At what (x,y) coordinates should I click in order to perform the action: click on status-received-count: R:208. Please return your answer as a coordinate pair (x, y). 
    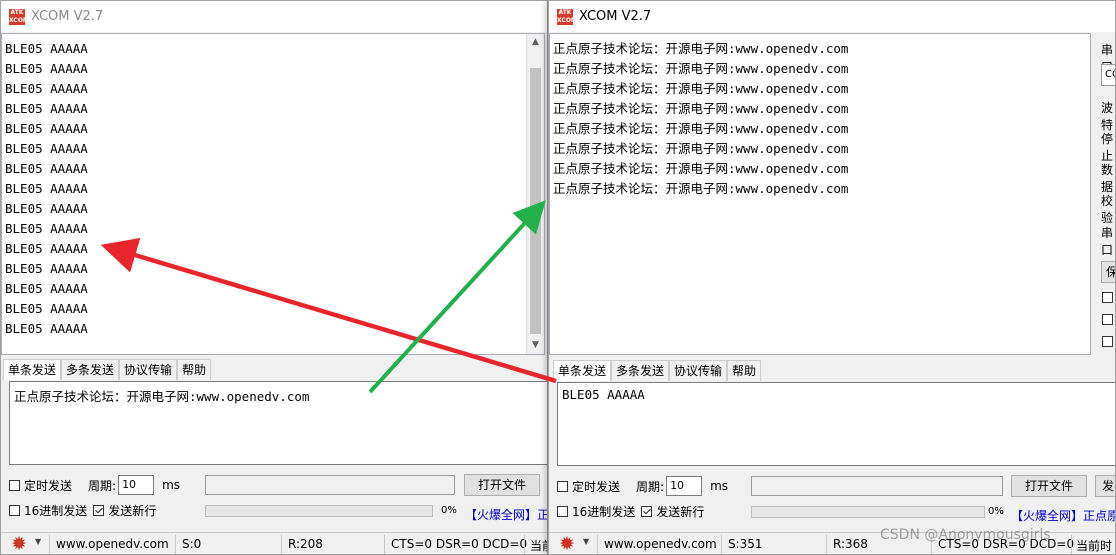
    Looking at the image, I should click on (305, 544).